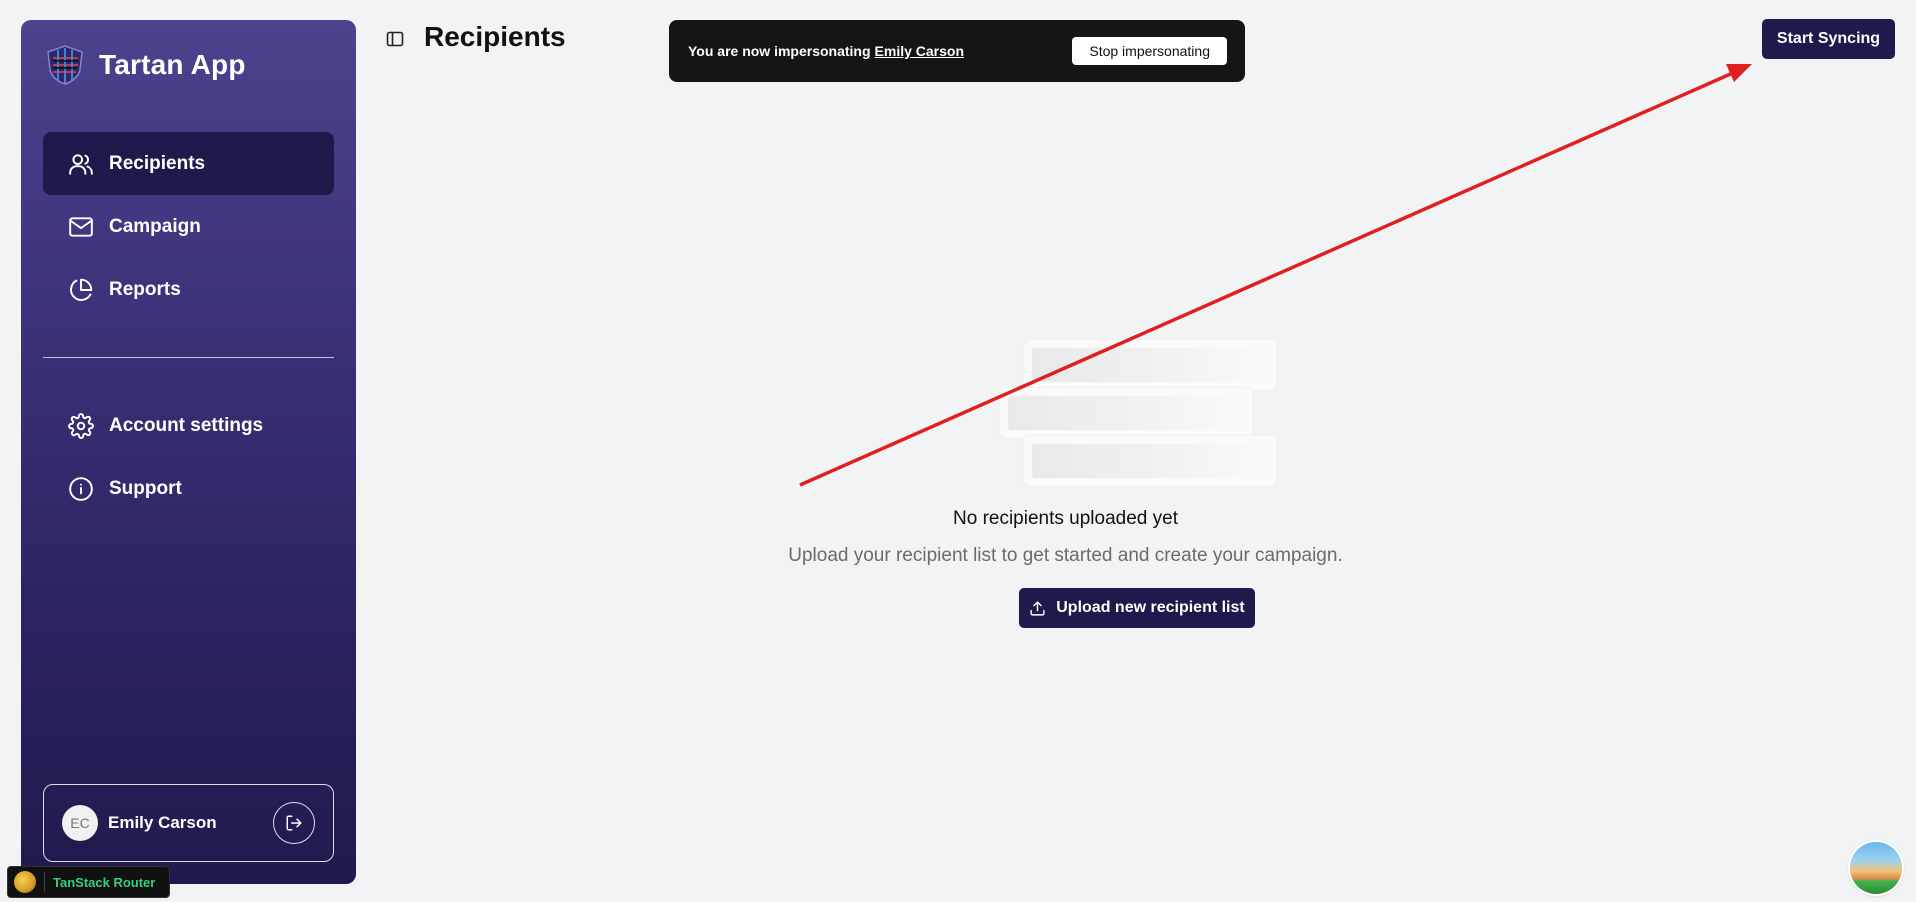  What do you see at coordinates (145, 289) in the screenshot?
I see `sidebar-item-label: Reports` at bounding box center [145, 289].